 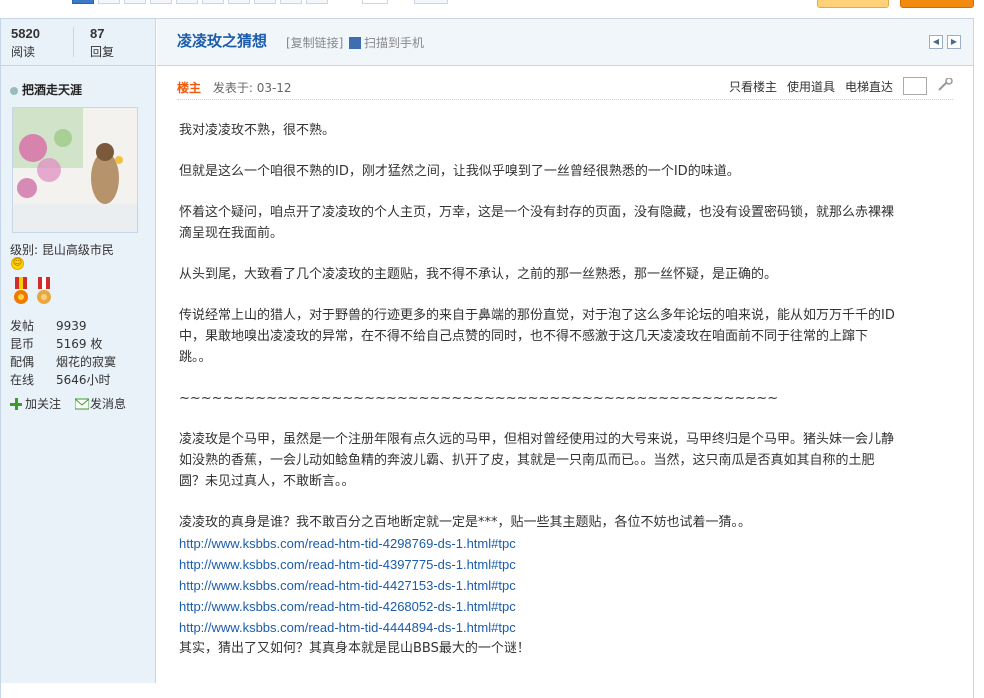 I want to click on scan-to-mobile-button: 扫描到手机, so click(x=386, y=42).